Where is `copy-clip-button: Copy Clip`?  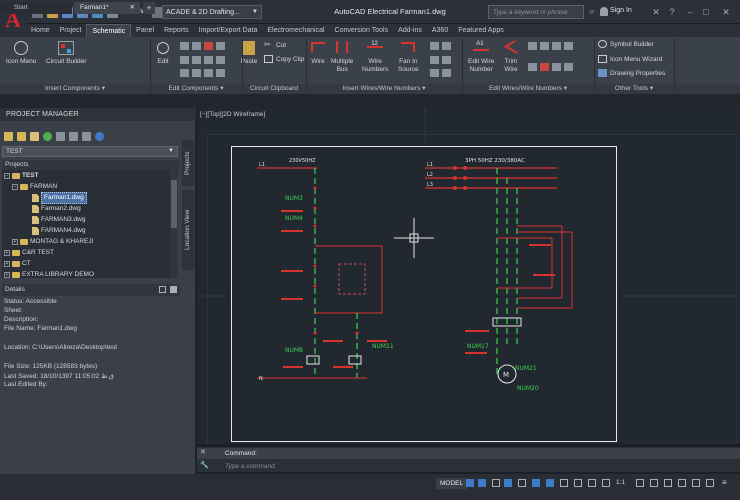 copy-clip-button: Copy Clip is located at coordinates (284, 59).